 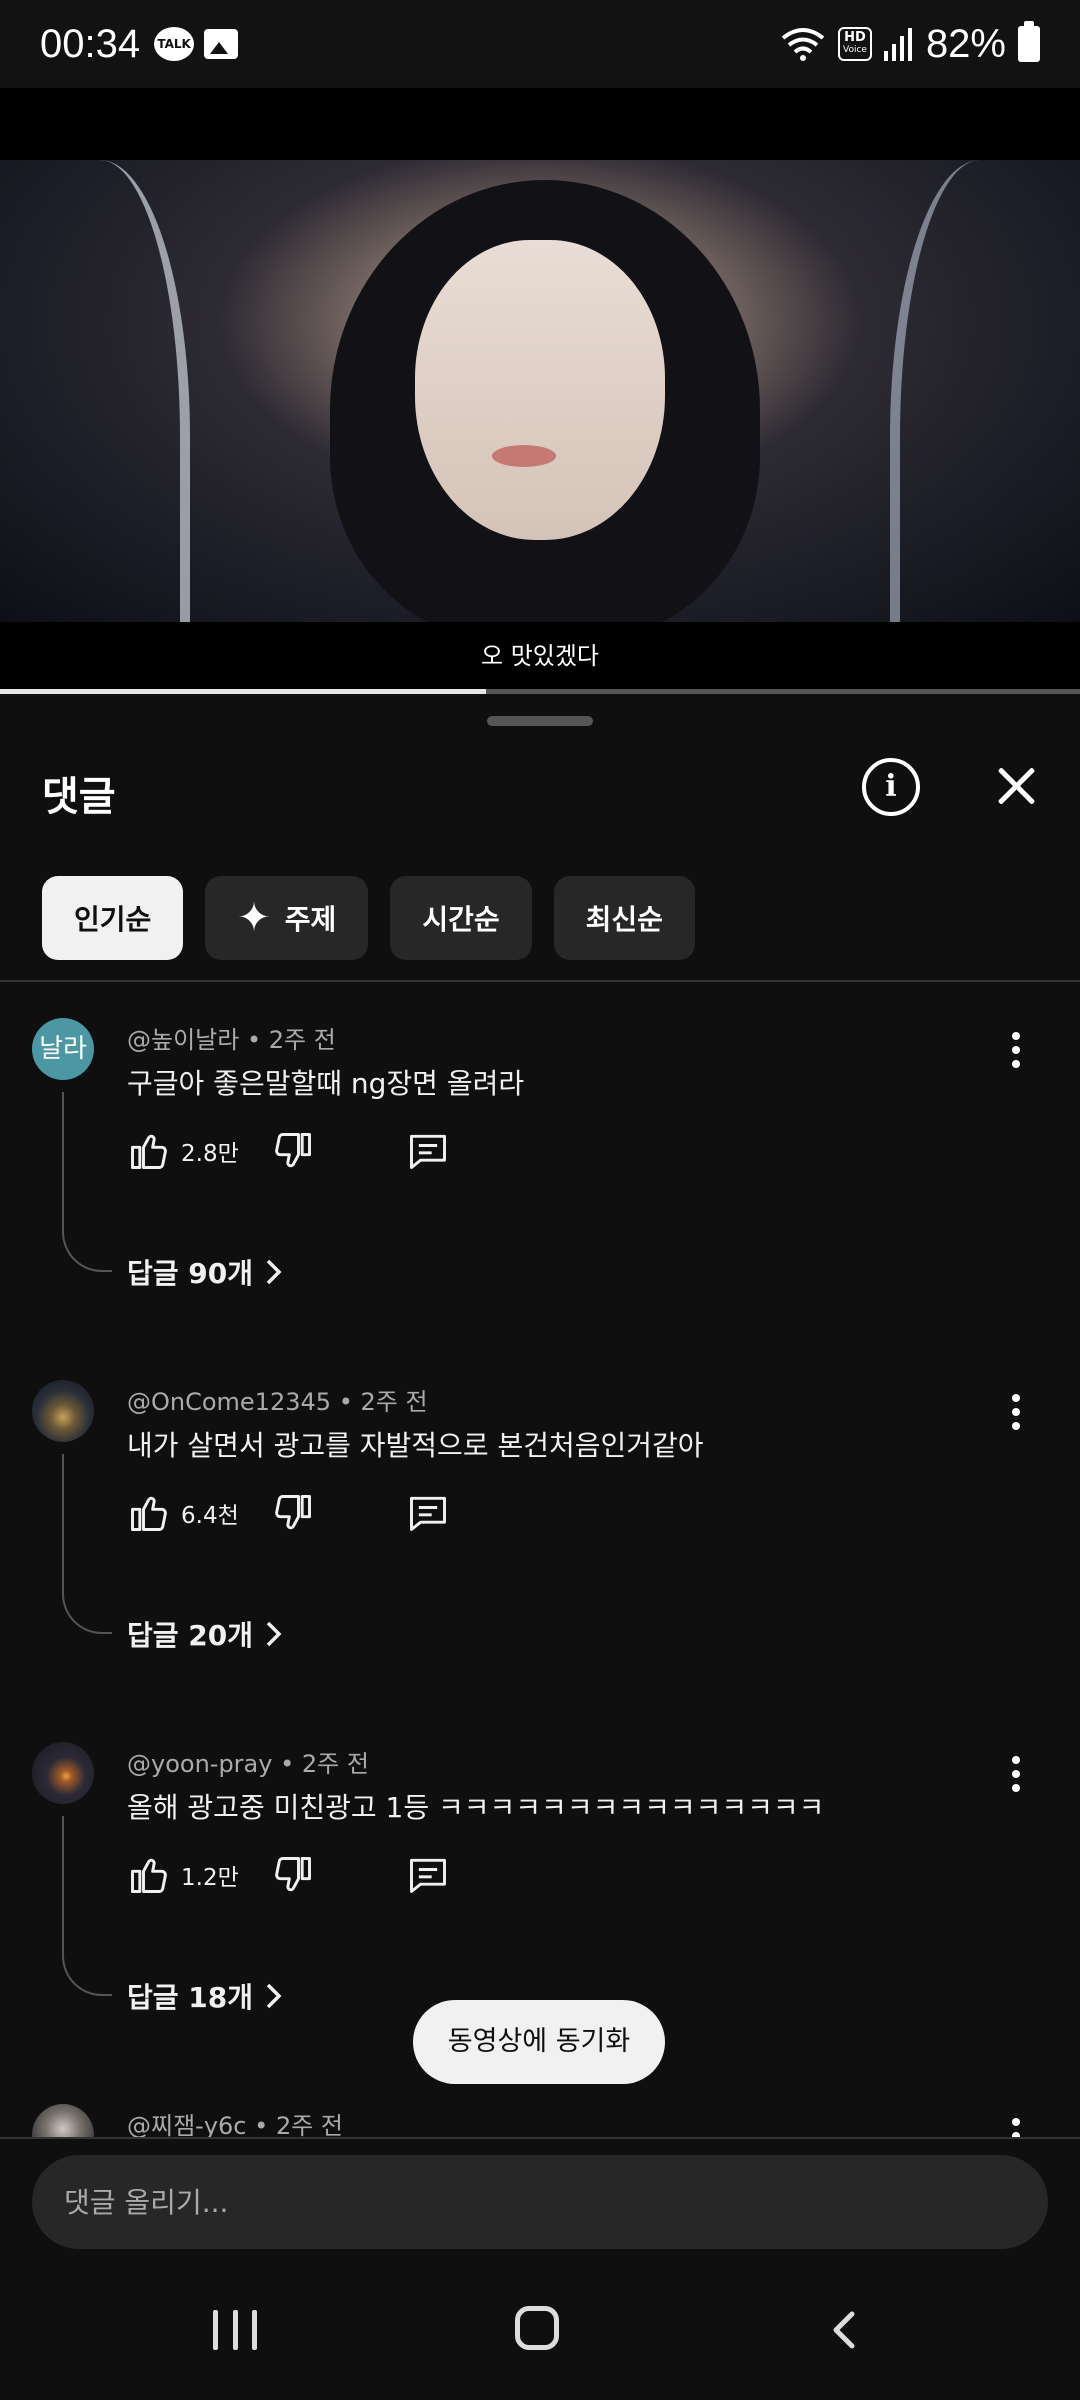 What do you see at coordinates (540, 656) in the screenshot?
I see `video-subtitle: 오 맛있겠다` at bounding box center [540, 656].